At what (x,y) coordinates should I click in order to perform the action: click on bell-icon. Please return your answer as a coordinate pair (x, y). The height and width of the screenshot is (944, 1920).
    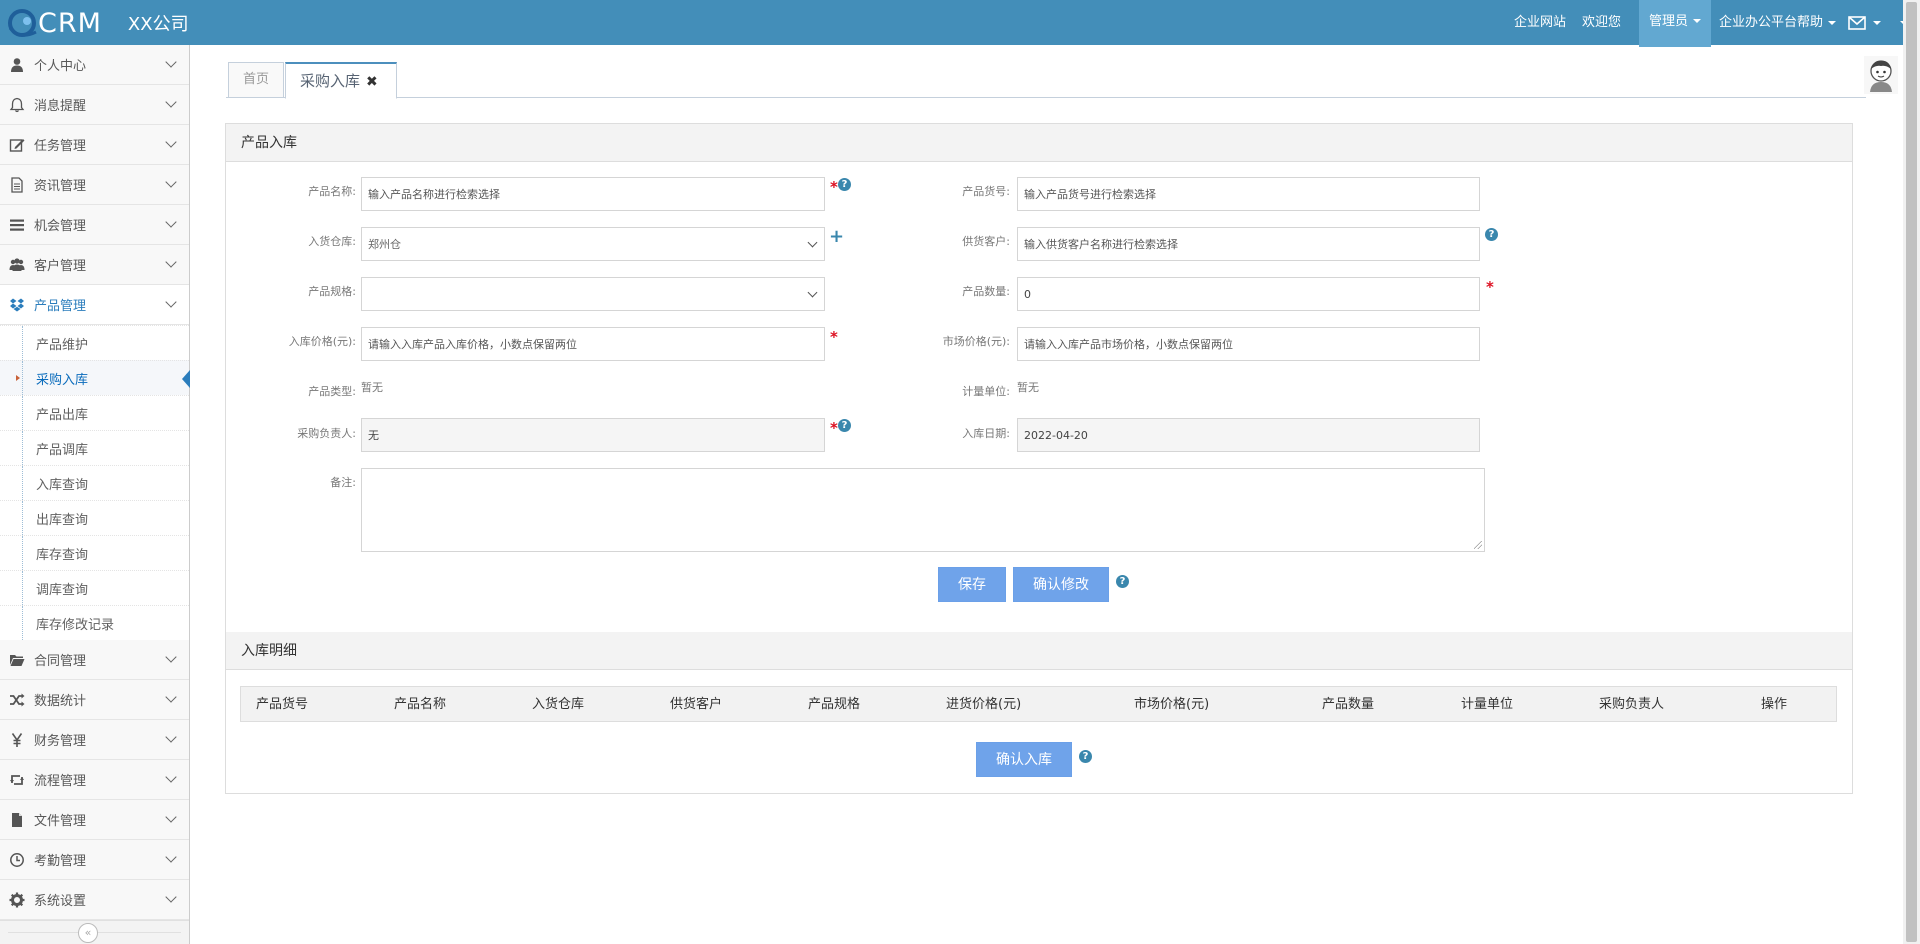
    Looking at the image, I should click on (17, 105).